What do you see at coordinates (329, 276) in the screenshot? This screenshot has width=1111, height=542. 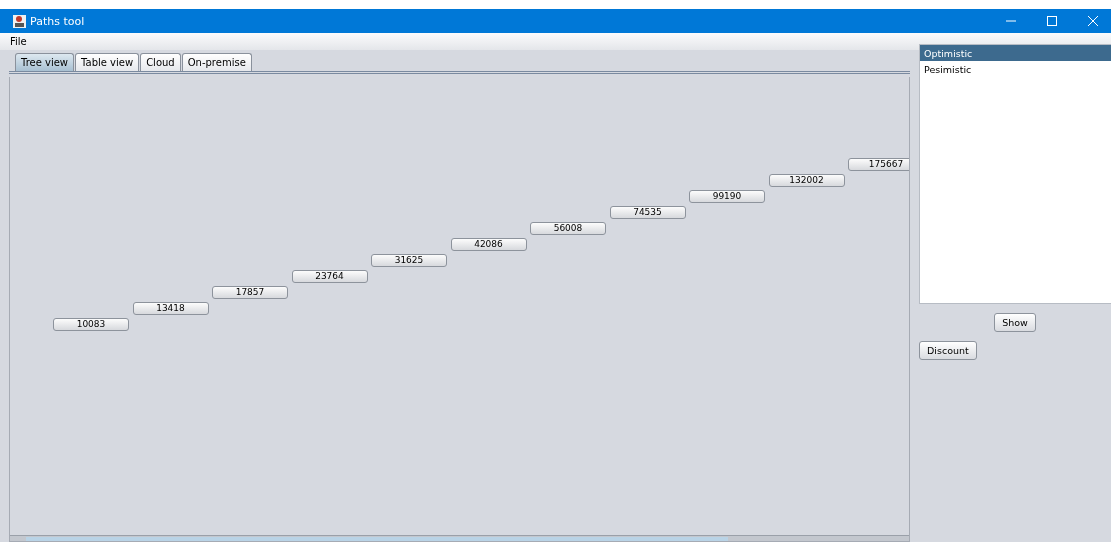 I see `tree-node: 23764` at bounding box center [329, 276].